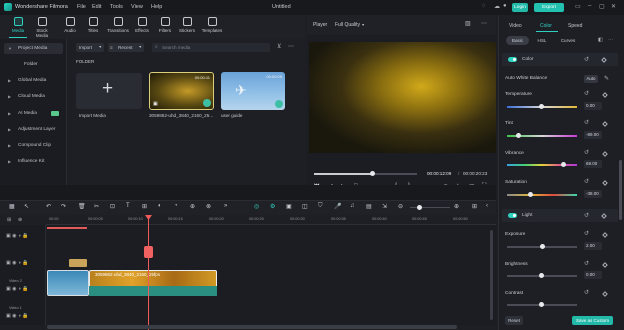 The height and width of the screenshot is (330, 624). I want to click on login-button: Login, so click(520, 7).